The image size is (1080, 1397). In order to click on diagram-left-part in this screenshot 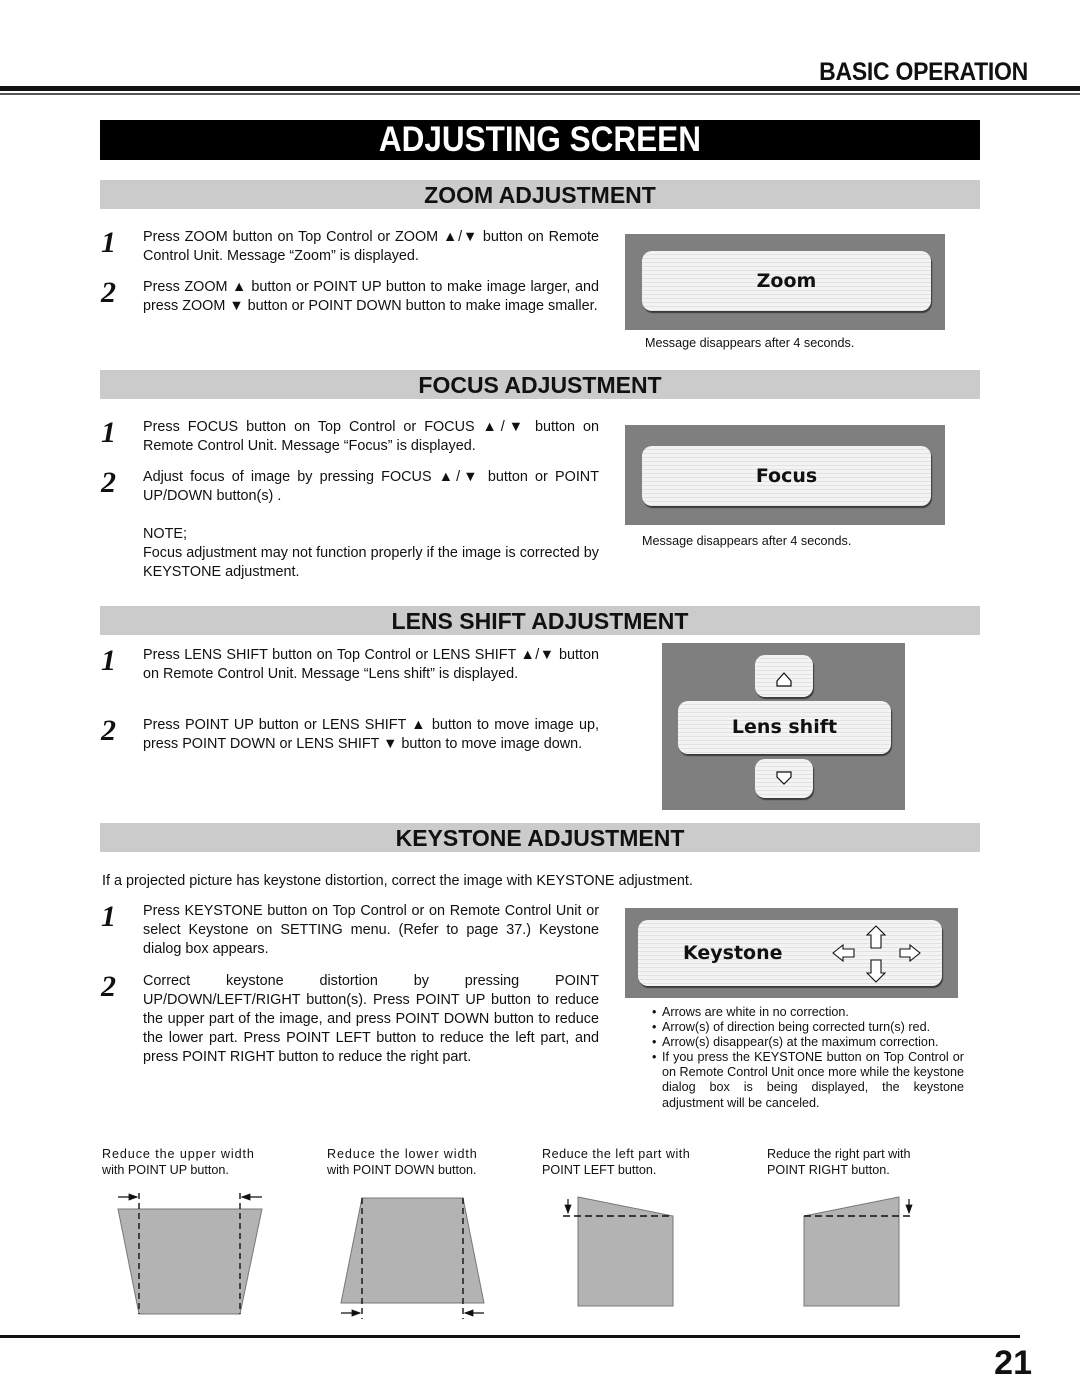, I will do `click(618, 1251)`.